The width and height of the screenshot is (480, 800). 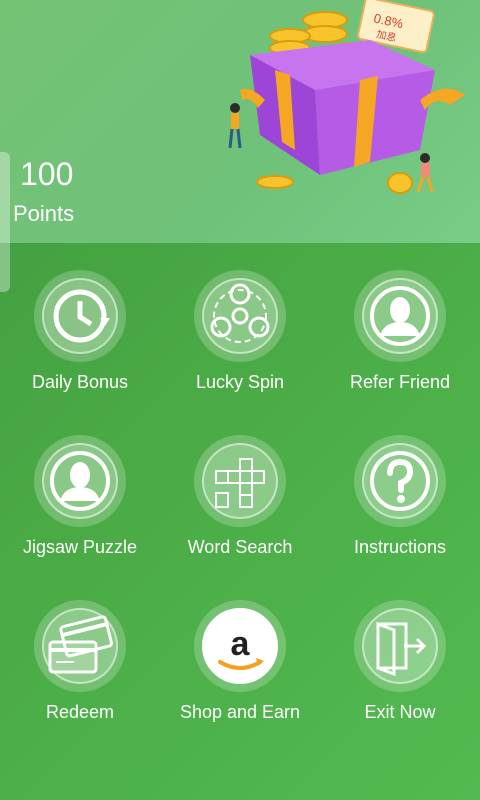 I want to click on amazon-icon: a, so click(x=240, y=646).